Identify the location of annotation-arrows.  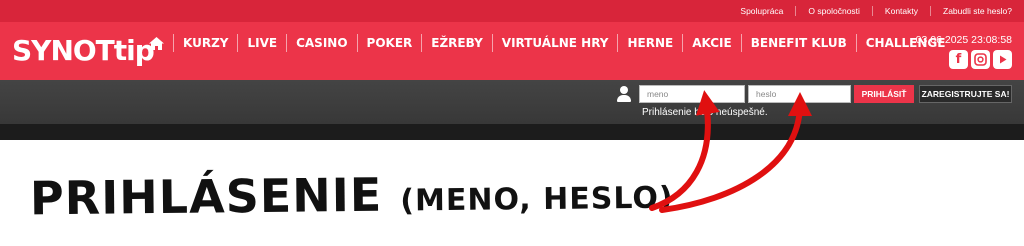
(730, 151).